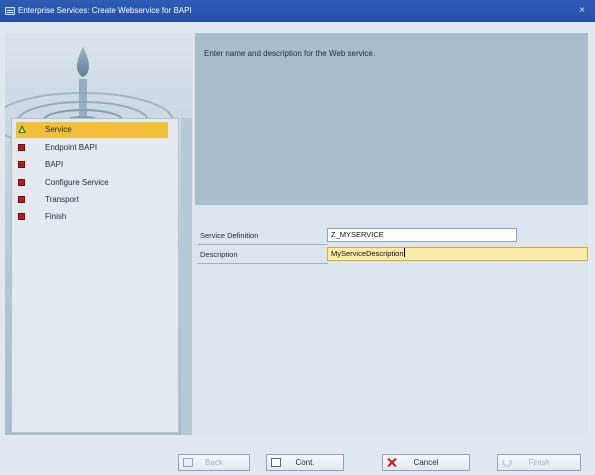 The image size is (595, 475). I want to click on step-endpoint-bapi: Endpoint BAPI, so click(92, 148).